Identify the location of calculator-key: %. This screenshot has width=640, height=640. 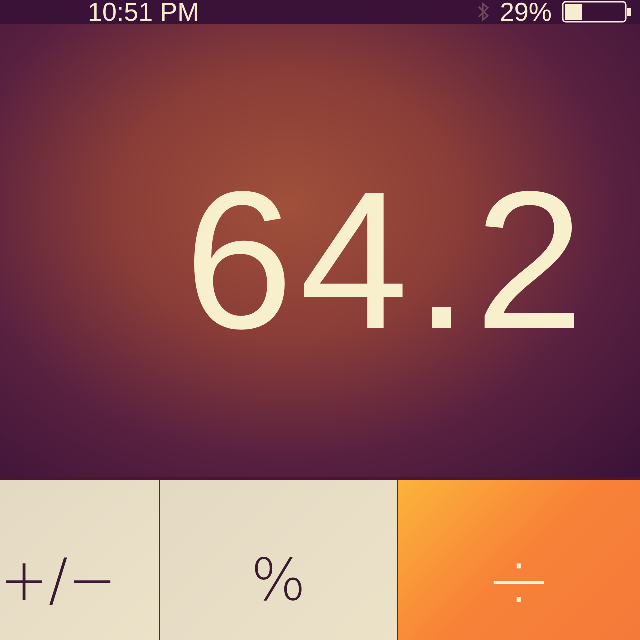
(279, 560).